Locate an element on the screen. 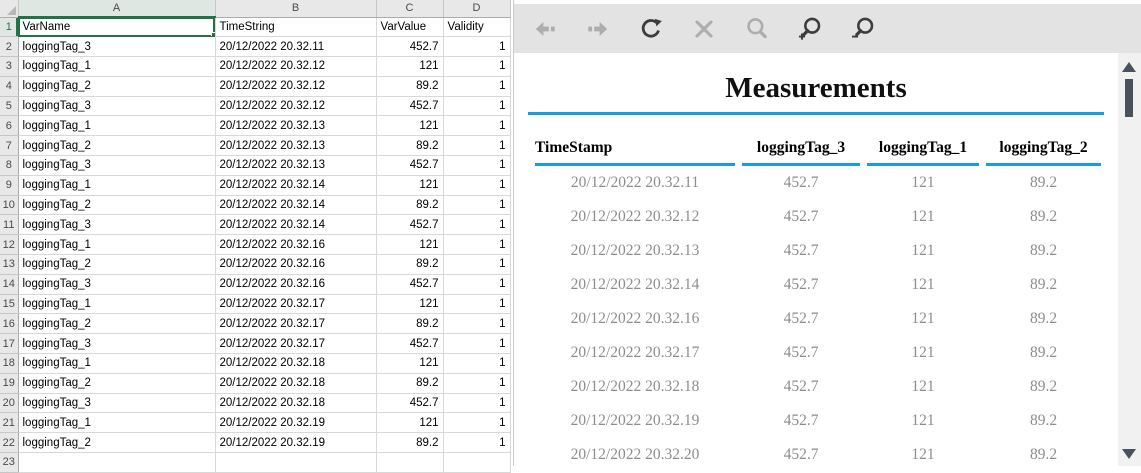 This screenshot has width=1141, height=473. row-number: 22 is located at coordinates (9, 443).